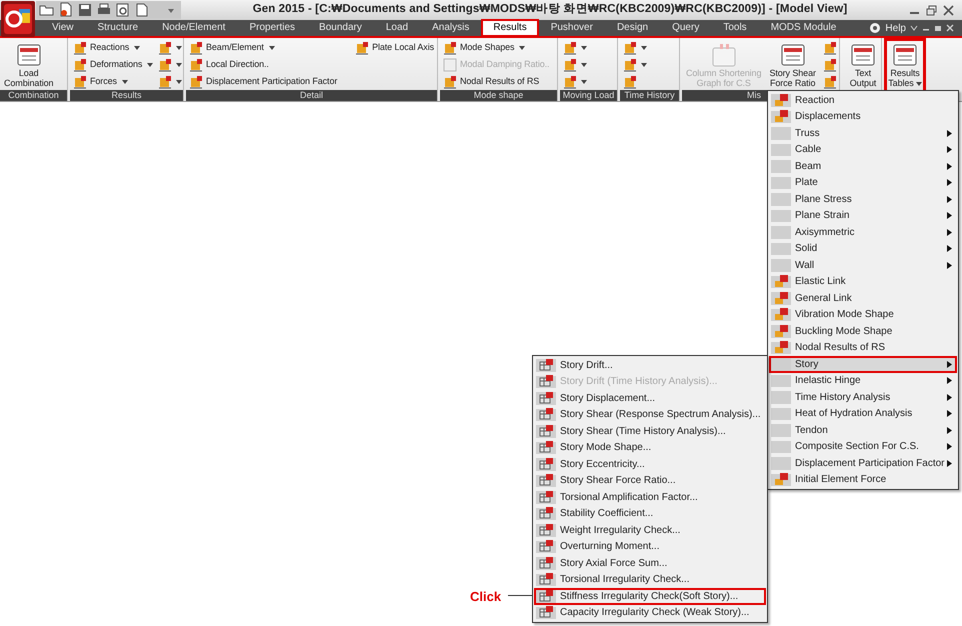  I want to click on ribbon-button: Plate Local Axis, so click(394, 48).